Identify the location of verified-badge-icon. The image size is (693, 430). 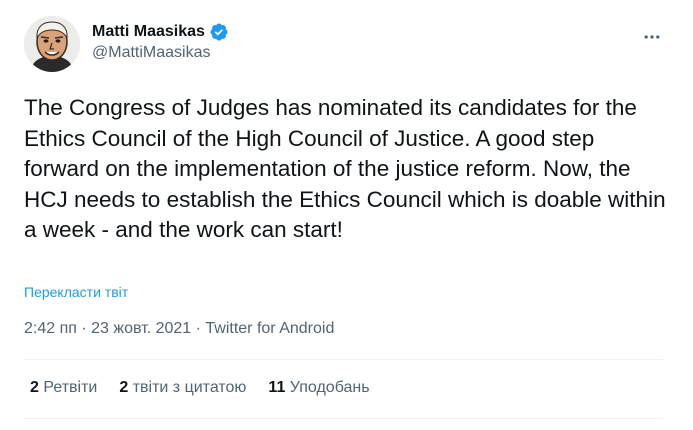
(219, 32).